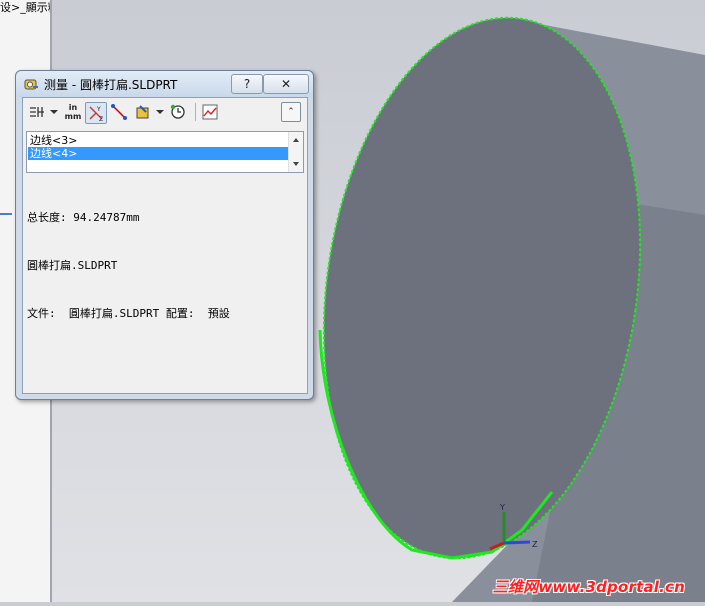  What do you see at coordinates (54, 112) in the screenshot?
I see `arc-options-dropdown-icon` at bounding box center [54, 112].